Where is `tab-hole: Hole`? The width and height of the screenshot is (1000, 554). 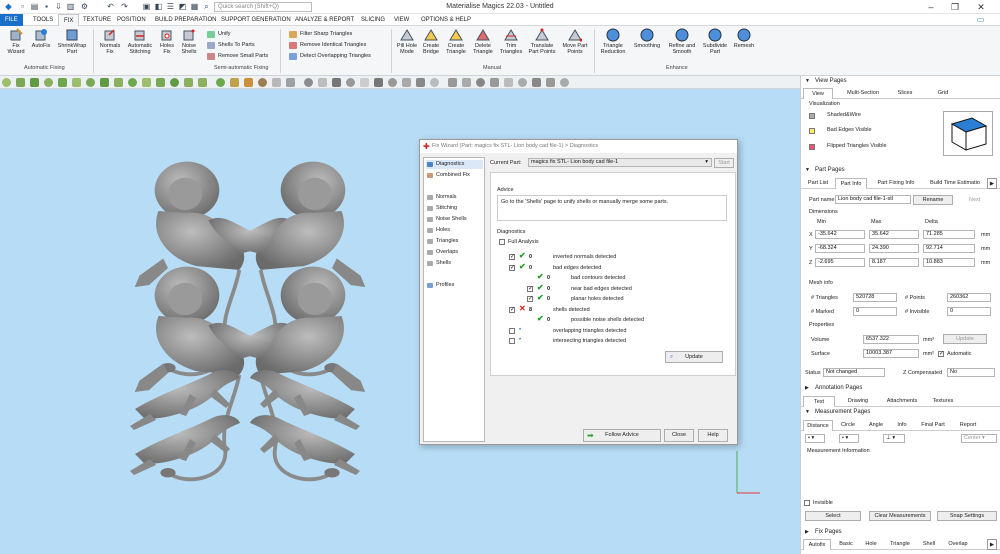
tab-hole: Hole is located at coordinates (871, 544).